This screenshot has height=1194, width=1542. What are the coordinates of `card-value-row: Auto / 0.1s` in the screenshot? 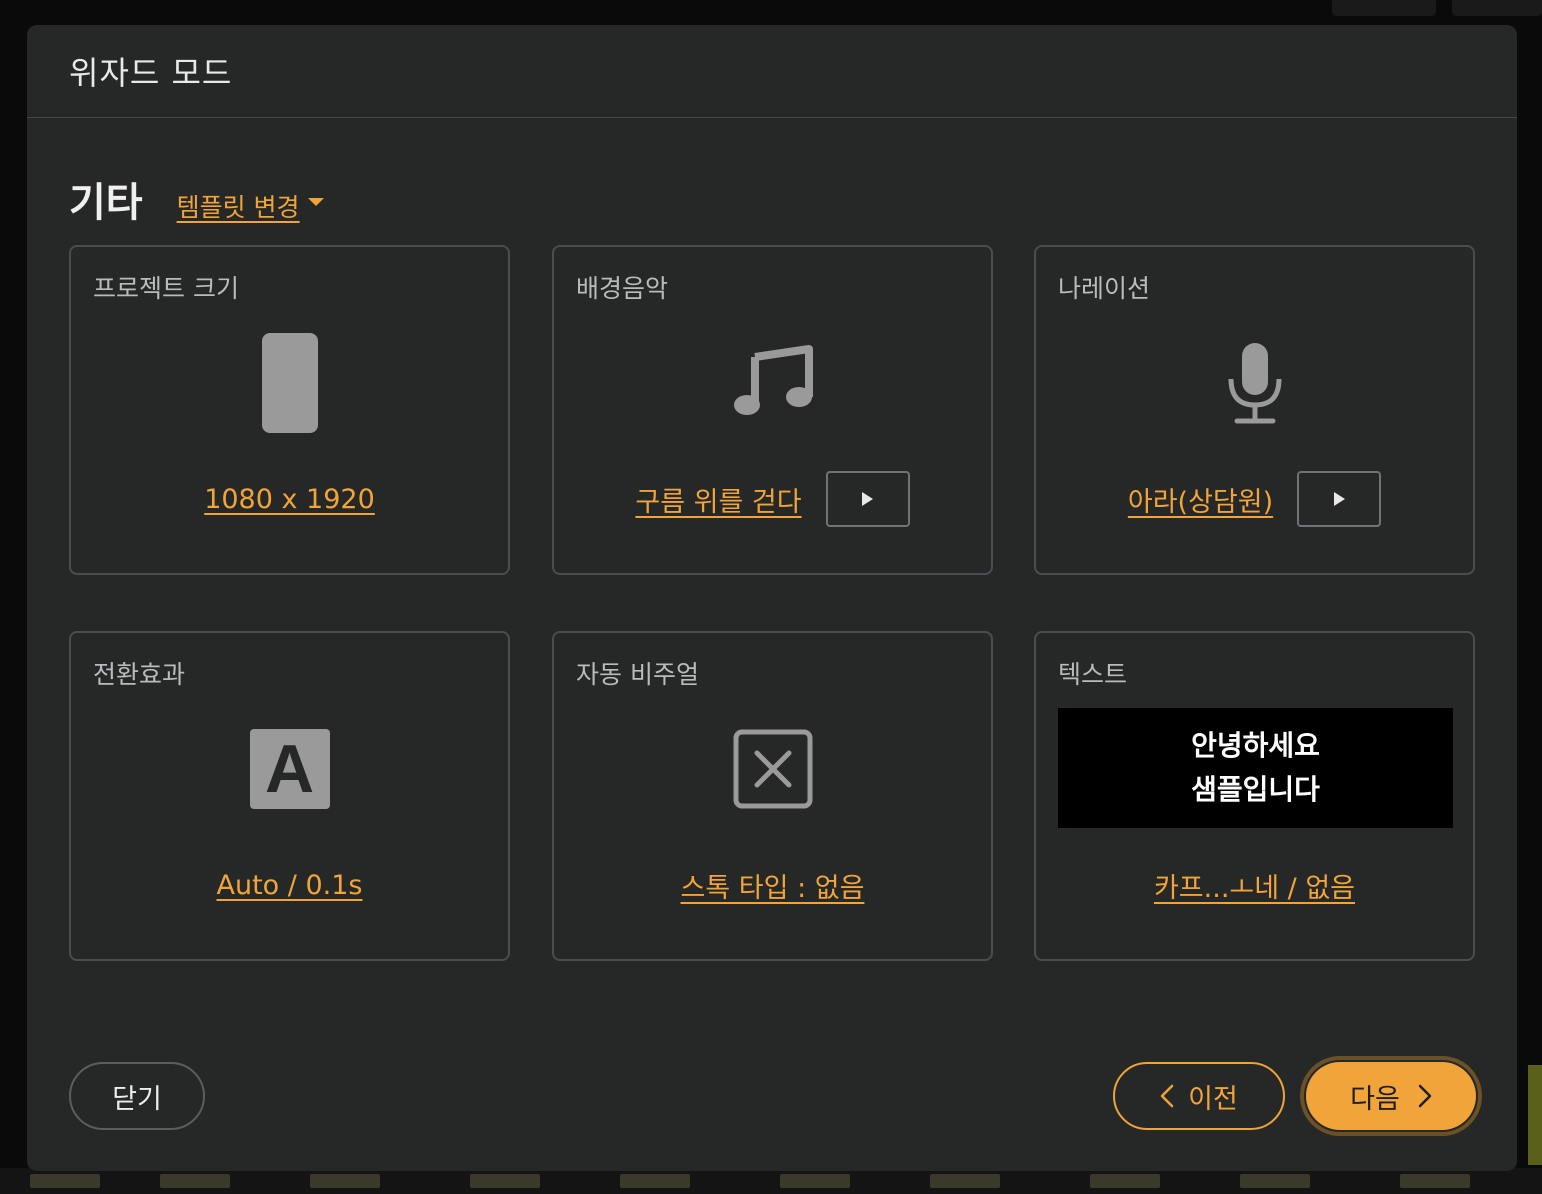 It's located at (289, 885).